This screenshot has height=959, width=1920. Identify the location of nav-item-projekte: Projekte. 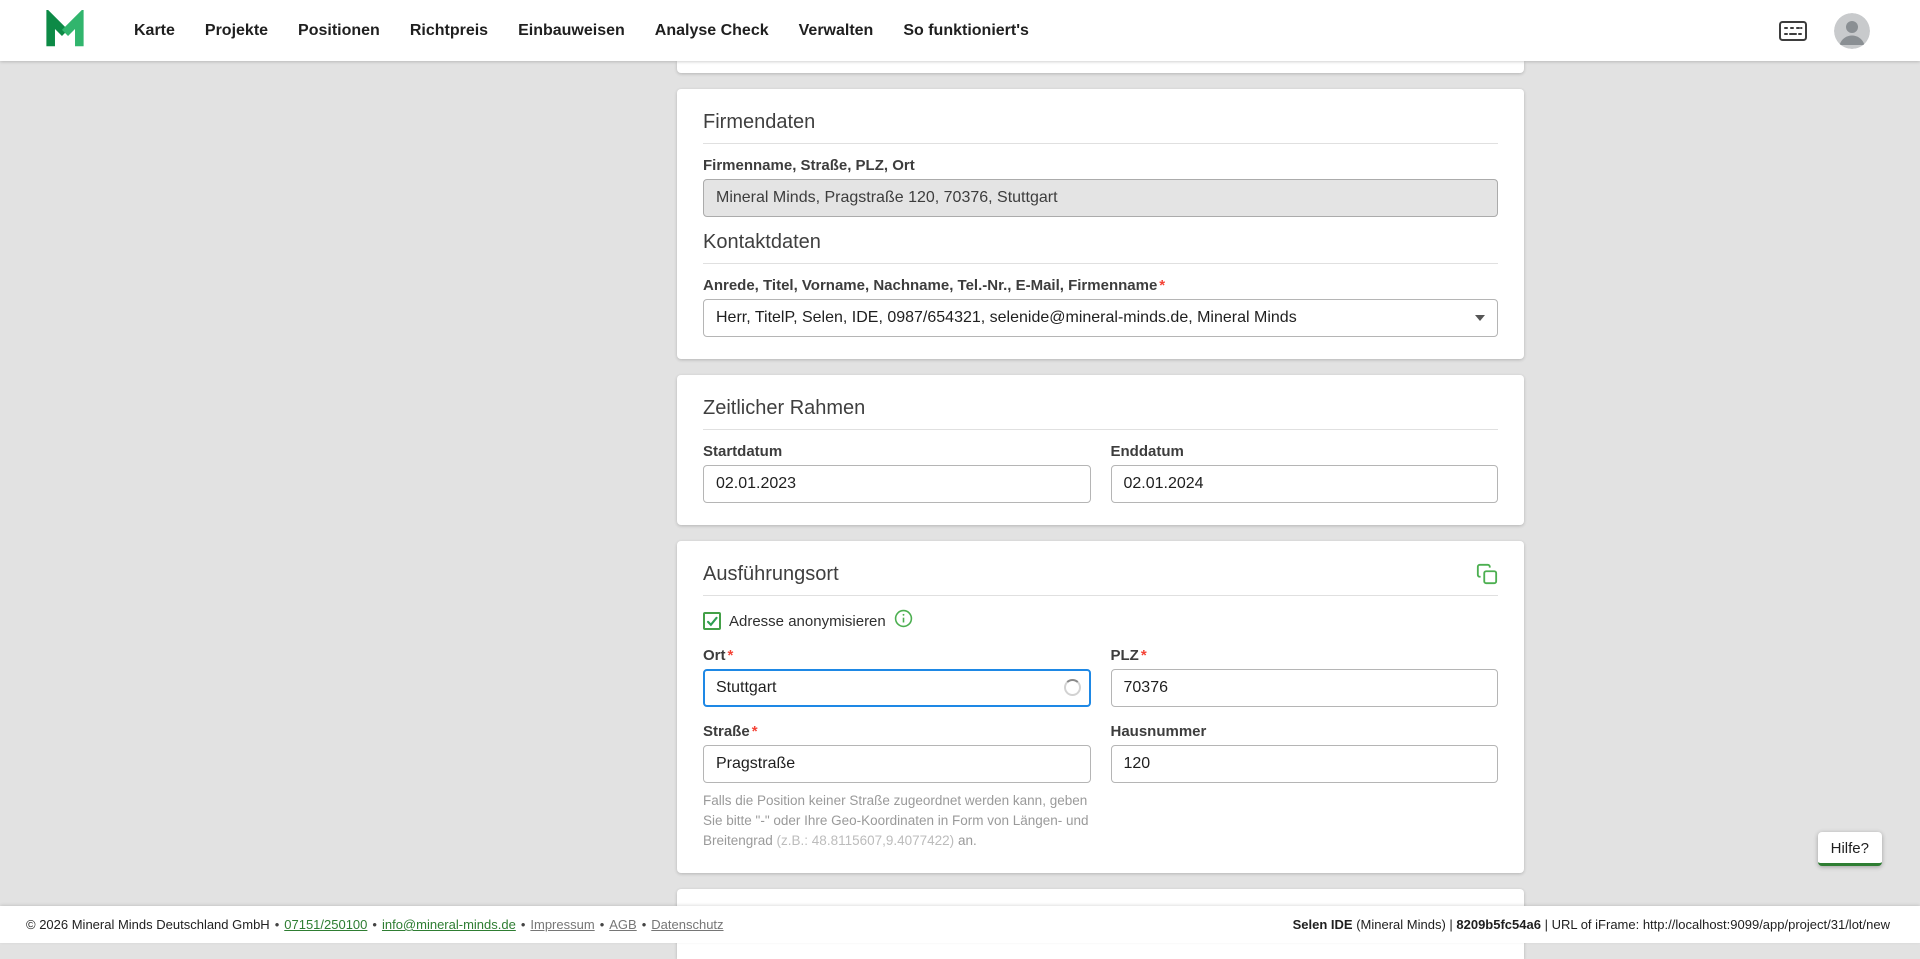
(236, 31).